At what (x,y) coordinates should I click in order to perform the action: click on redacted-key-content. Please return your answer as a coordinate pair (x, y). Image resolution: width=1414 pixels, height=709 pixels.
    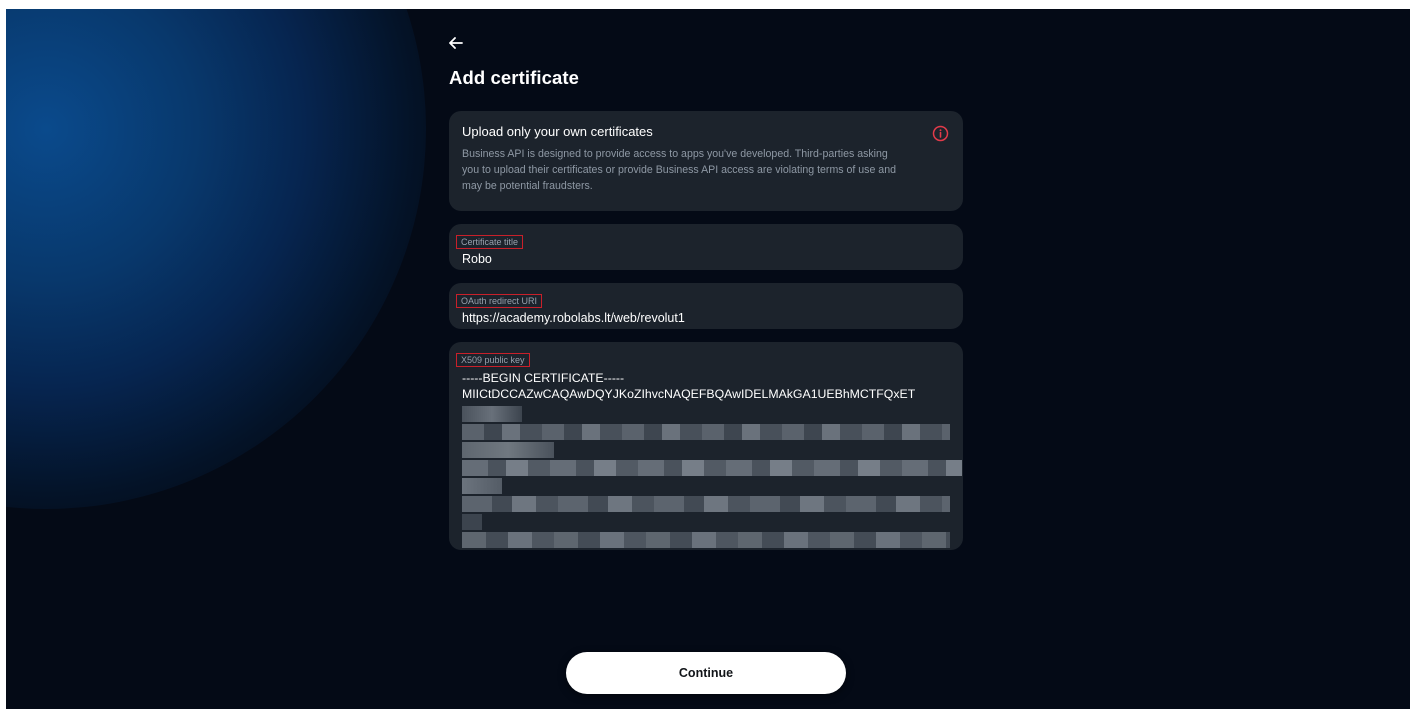
    Looking at the image, I should click on (712, 480).